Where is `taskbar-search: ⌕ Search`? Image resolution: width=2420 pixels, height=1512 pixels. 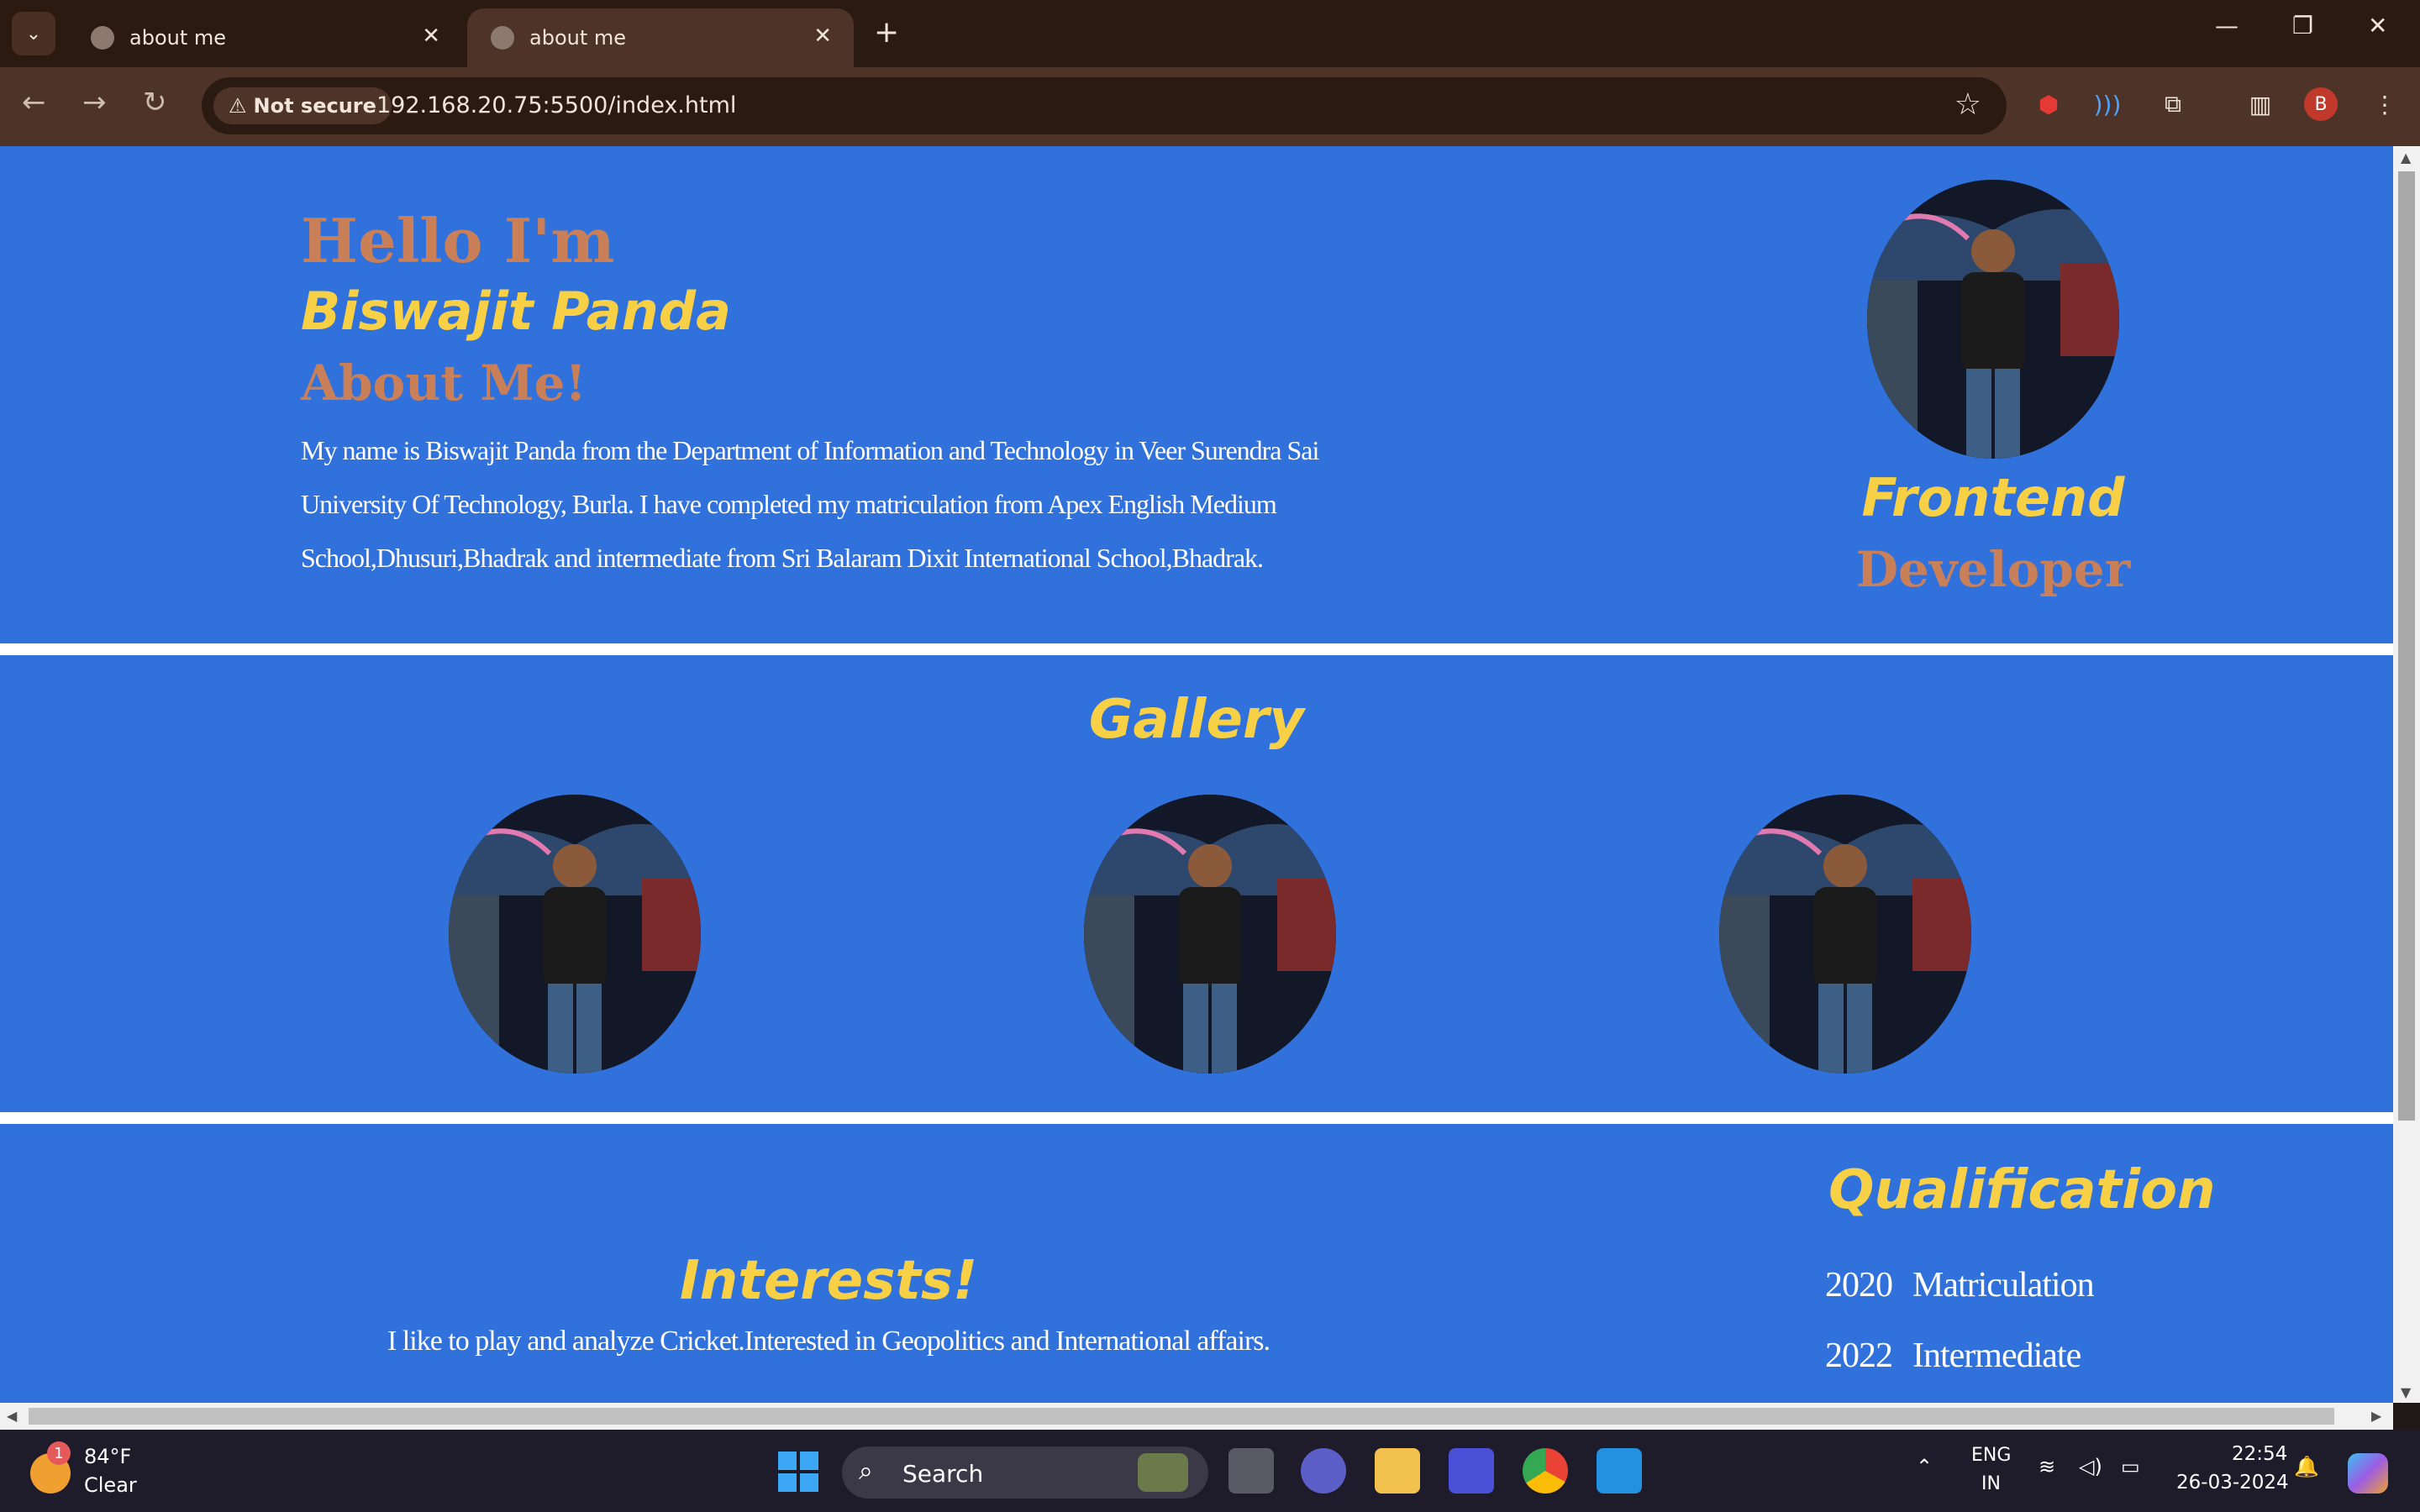 taskbar-search: ⌕ Search is located at coordinates (1025, 1472).